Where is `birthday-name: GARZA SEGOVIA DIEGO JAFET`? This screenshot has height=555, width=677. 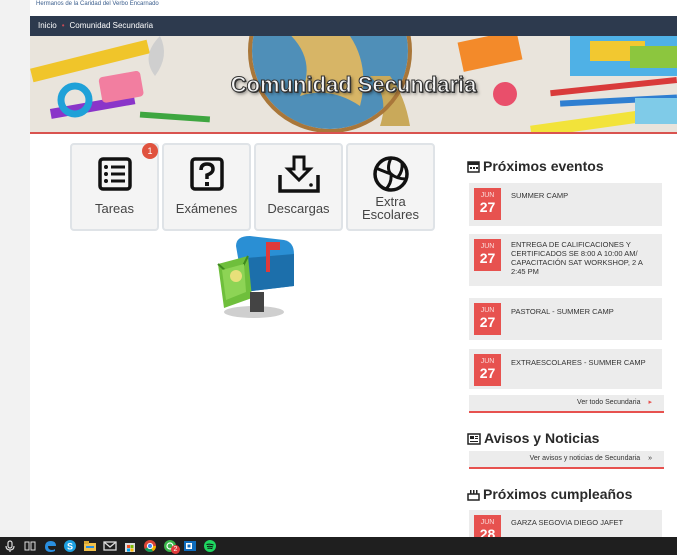 birthday-name: GARZA SEGOVIA DIEGO JAFET is located at coordinates (567, 522).